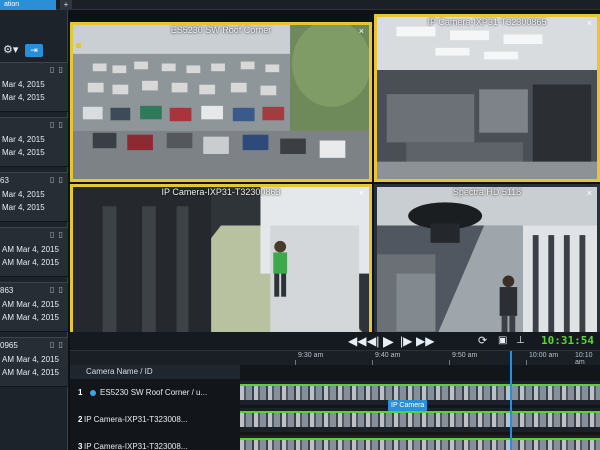  What do you see at coordinates (487, 22) in the screenshot?
I see `camera-title: IP Camera-IXP31-T32300865` at bounding box center [487, 22].